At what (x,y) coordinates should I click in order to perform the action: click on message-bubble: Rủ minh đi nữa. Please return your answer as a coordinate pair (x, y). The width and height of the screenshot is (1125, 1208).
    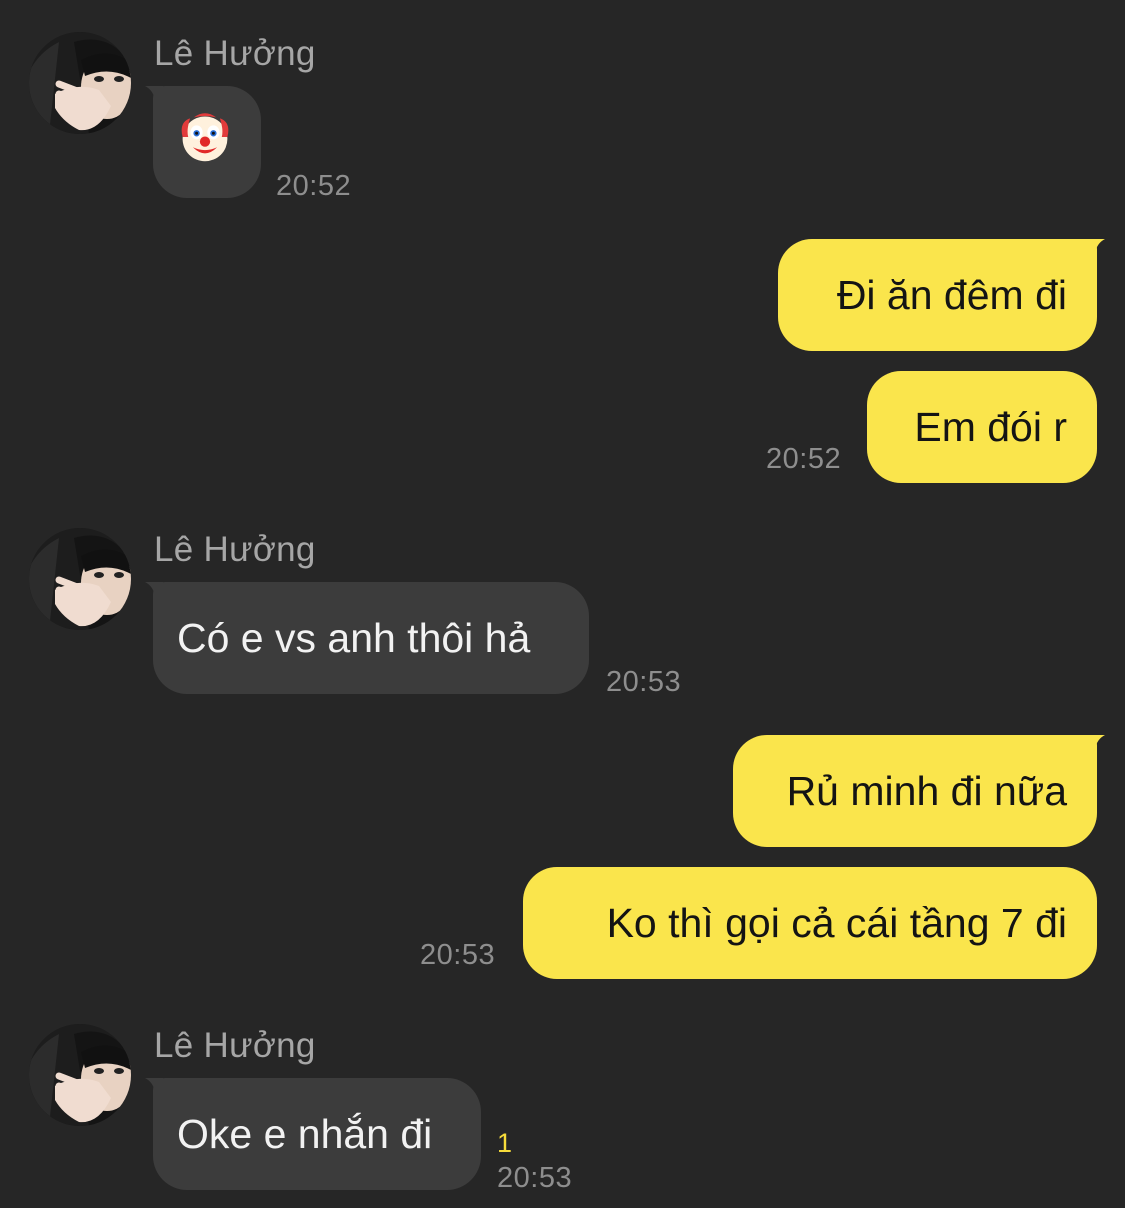
    Looking at the image, I should click on (915, 791).